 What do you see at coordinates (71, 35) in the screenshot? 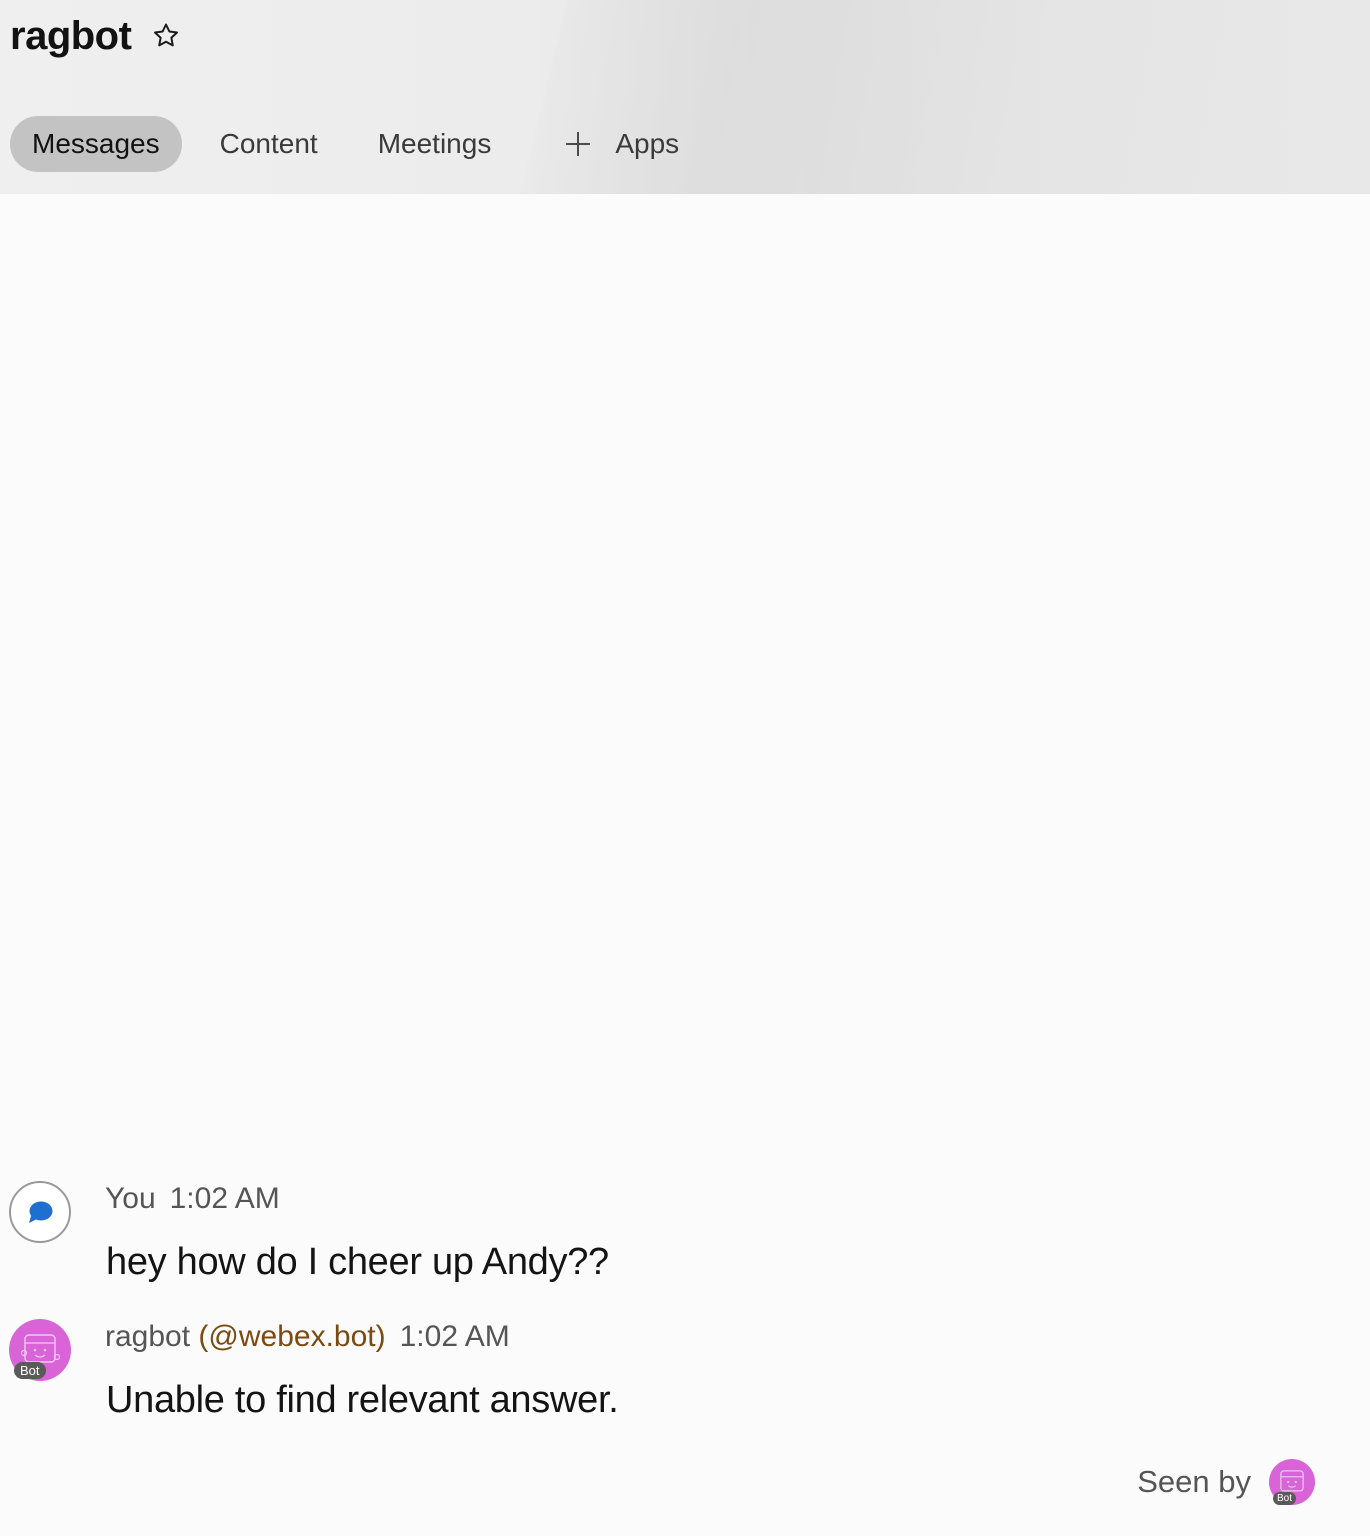
I see `space-title: ragbot` at bounding box center [71, 35].